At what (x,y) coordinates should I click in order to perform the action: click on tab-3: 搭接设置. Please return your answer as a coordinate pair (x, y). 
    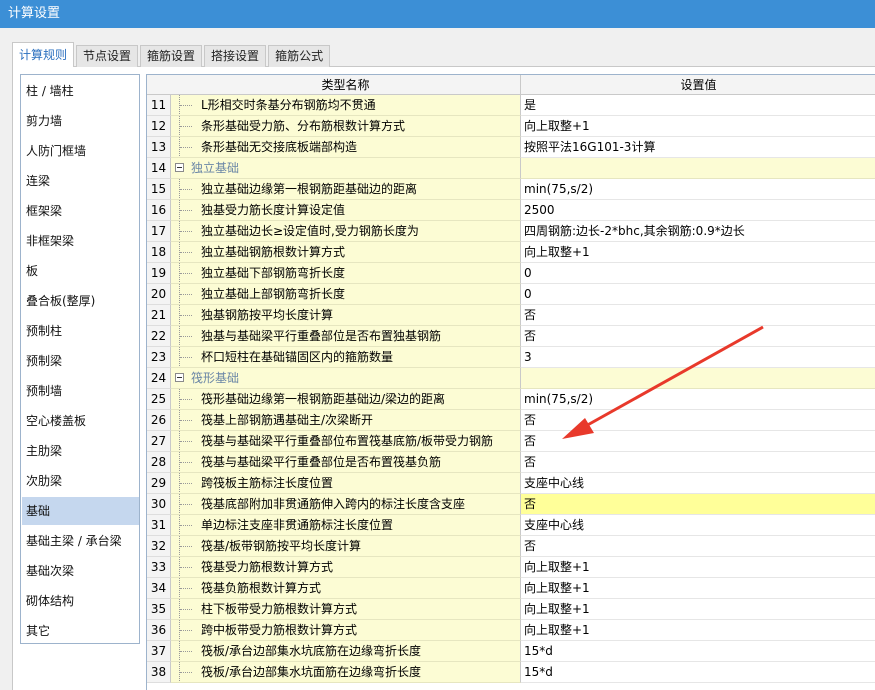
    Looking at the image, I should click on (235, 56).